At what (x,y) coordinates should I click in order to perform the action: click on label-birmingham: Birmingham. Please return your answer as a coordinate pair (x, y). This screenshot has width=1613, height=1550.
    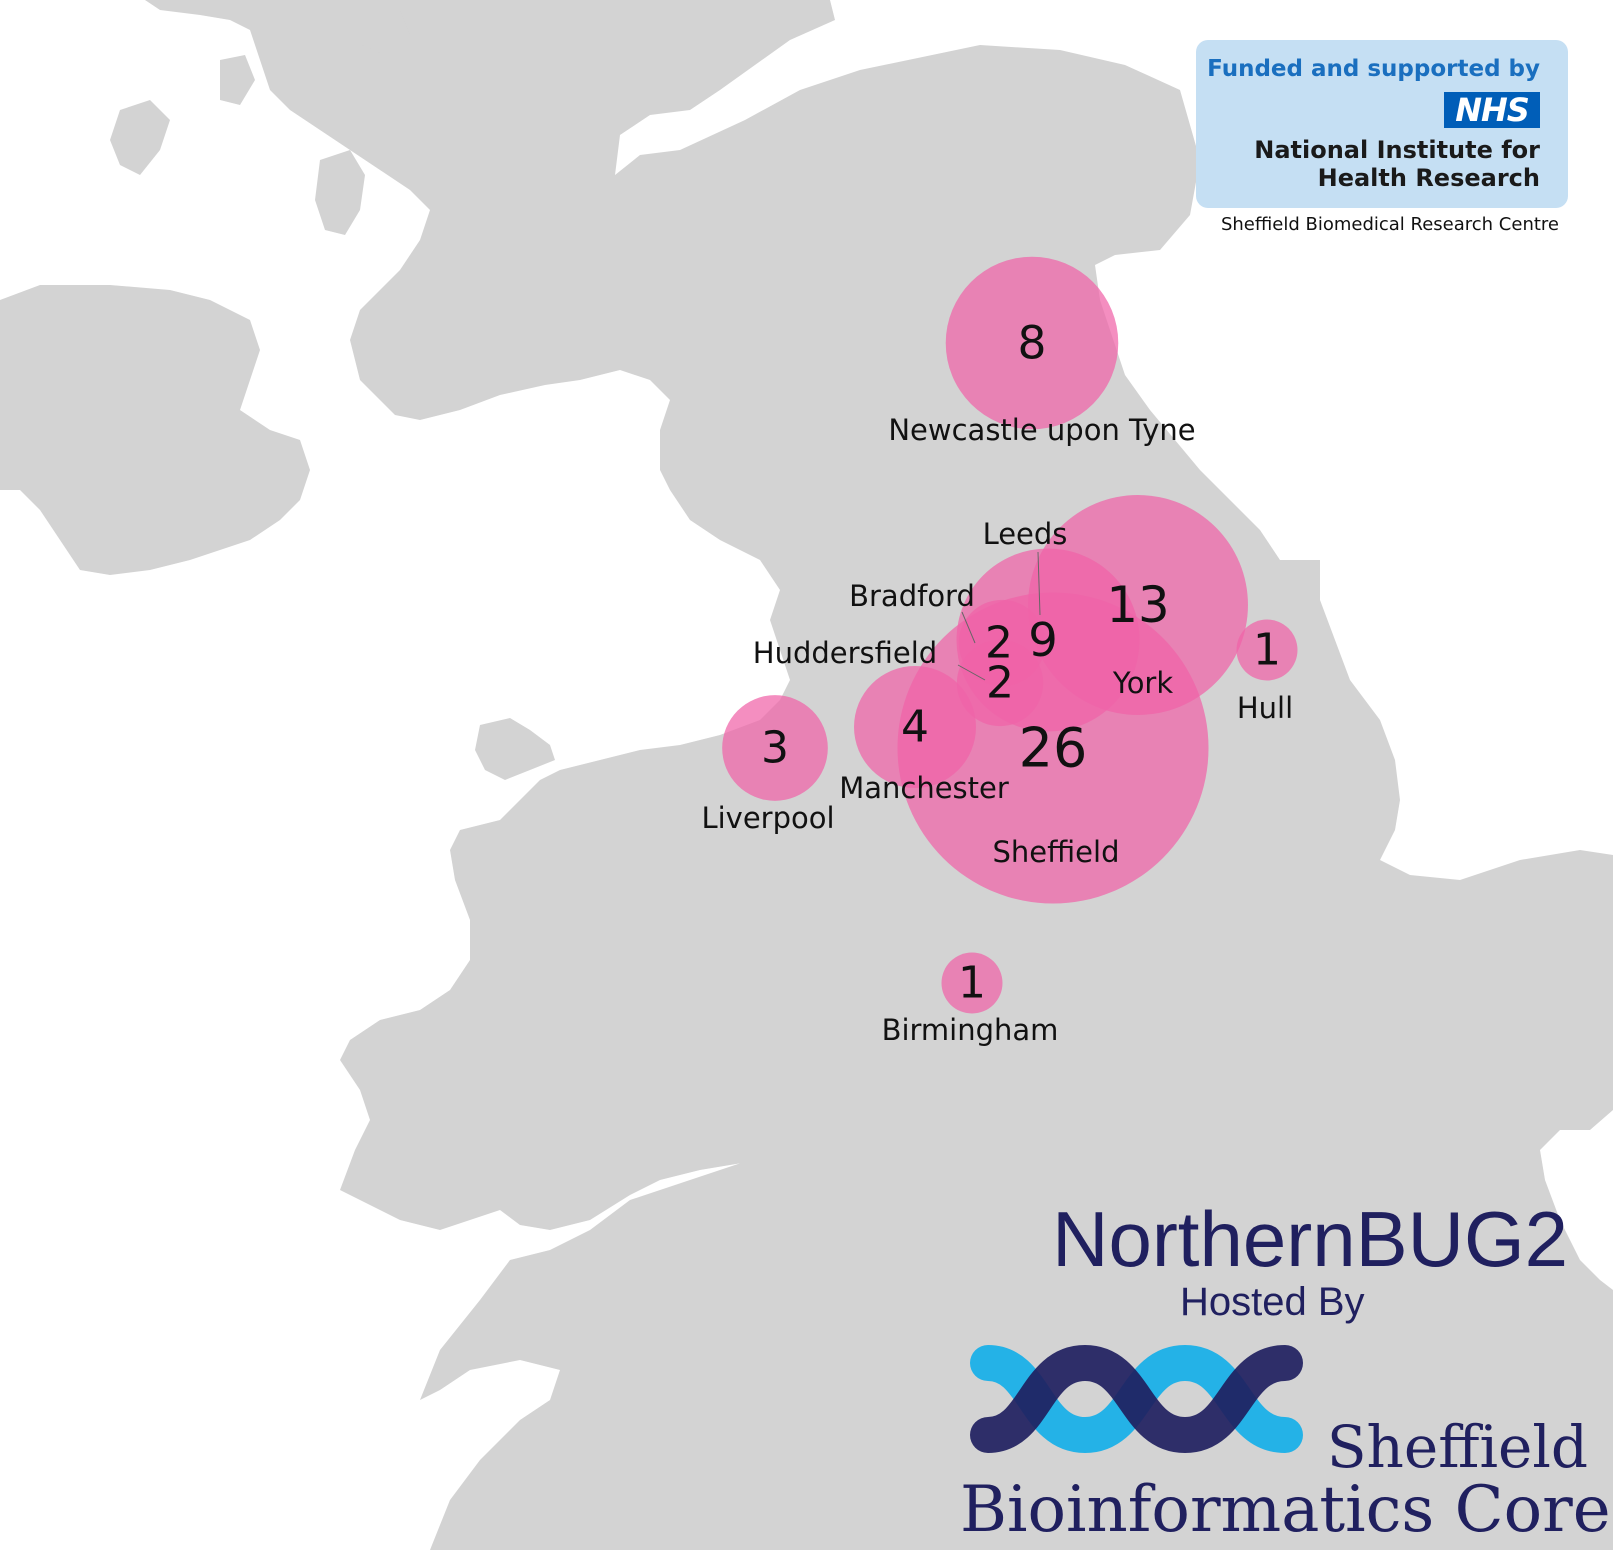
    Looking at the image, I should click on (970, 1030).